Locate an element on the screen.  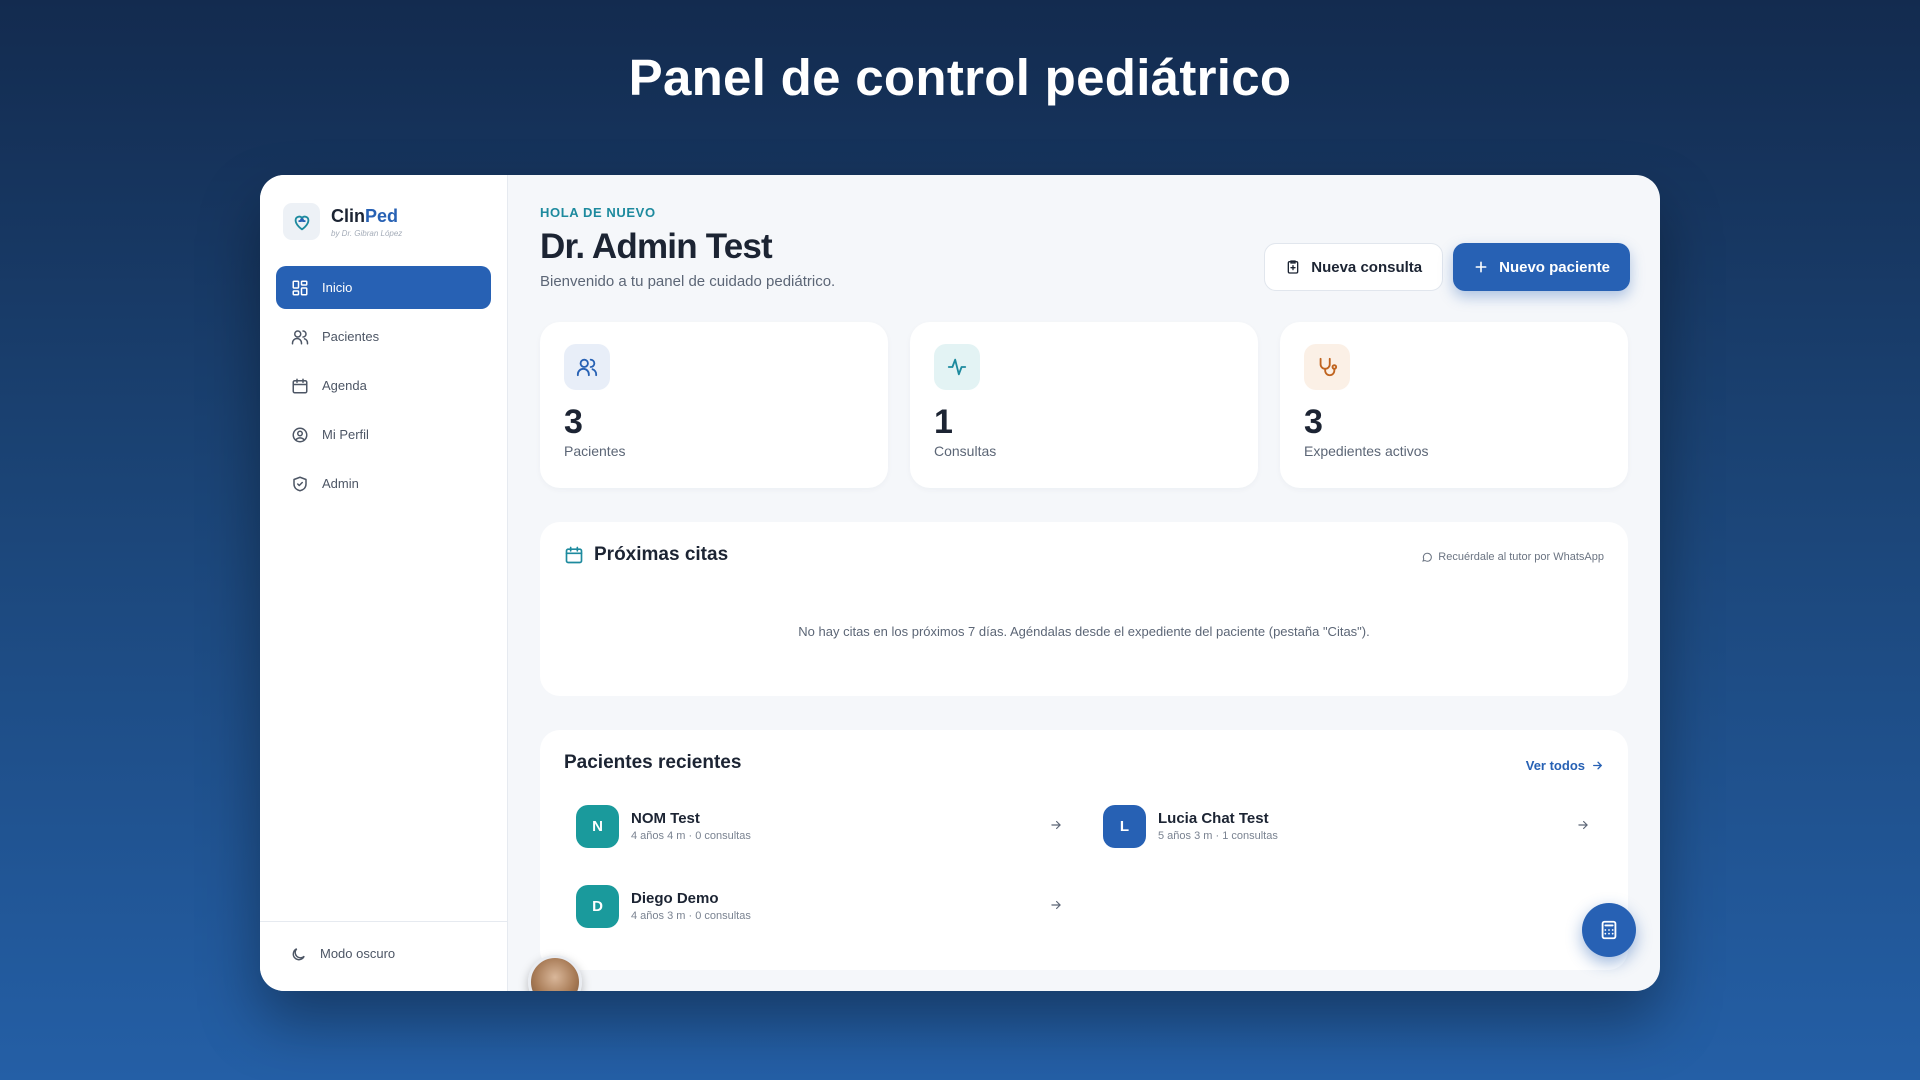
patient-name: Lucia Chat Test is located at coordinates (1213, 818).